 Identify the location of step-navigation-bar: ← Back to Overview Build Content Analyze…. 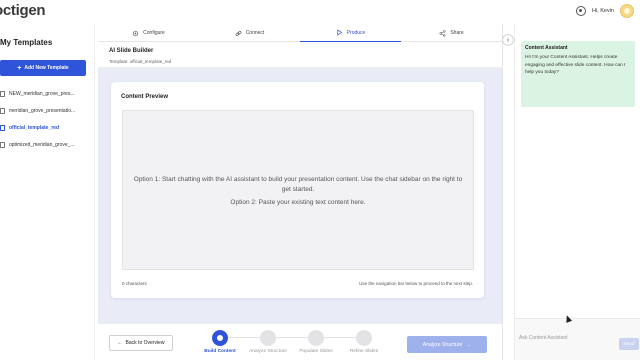
(300, 341).